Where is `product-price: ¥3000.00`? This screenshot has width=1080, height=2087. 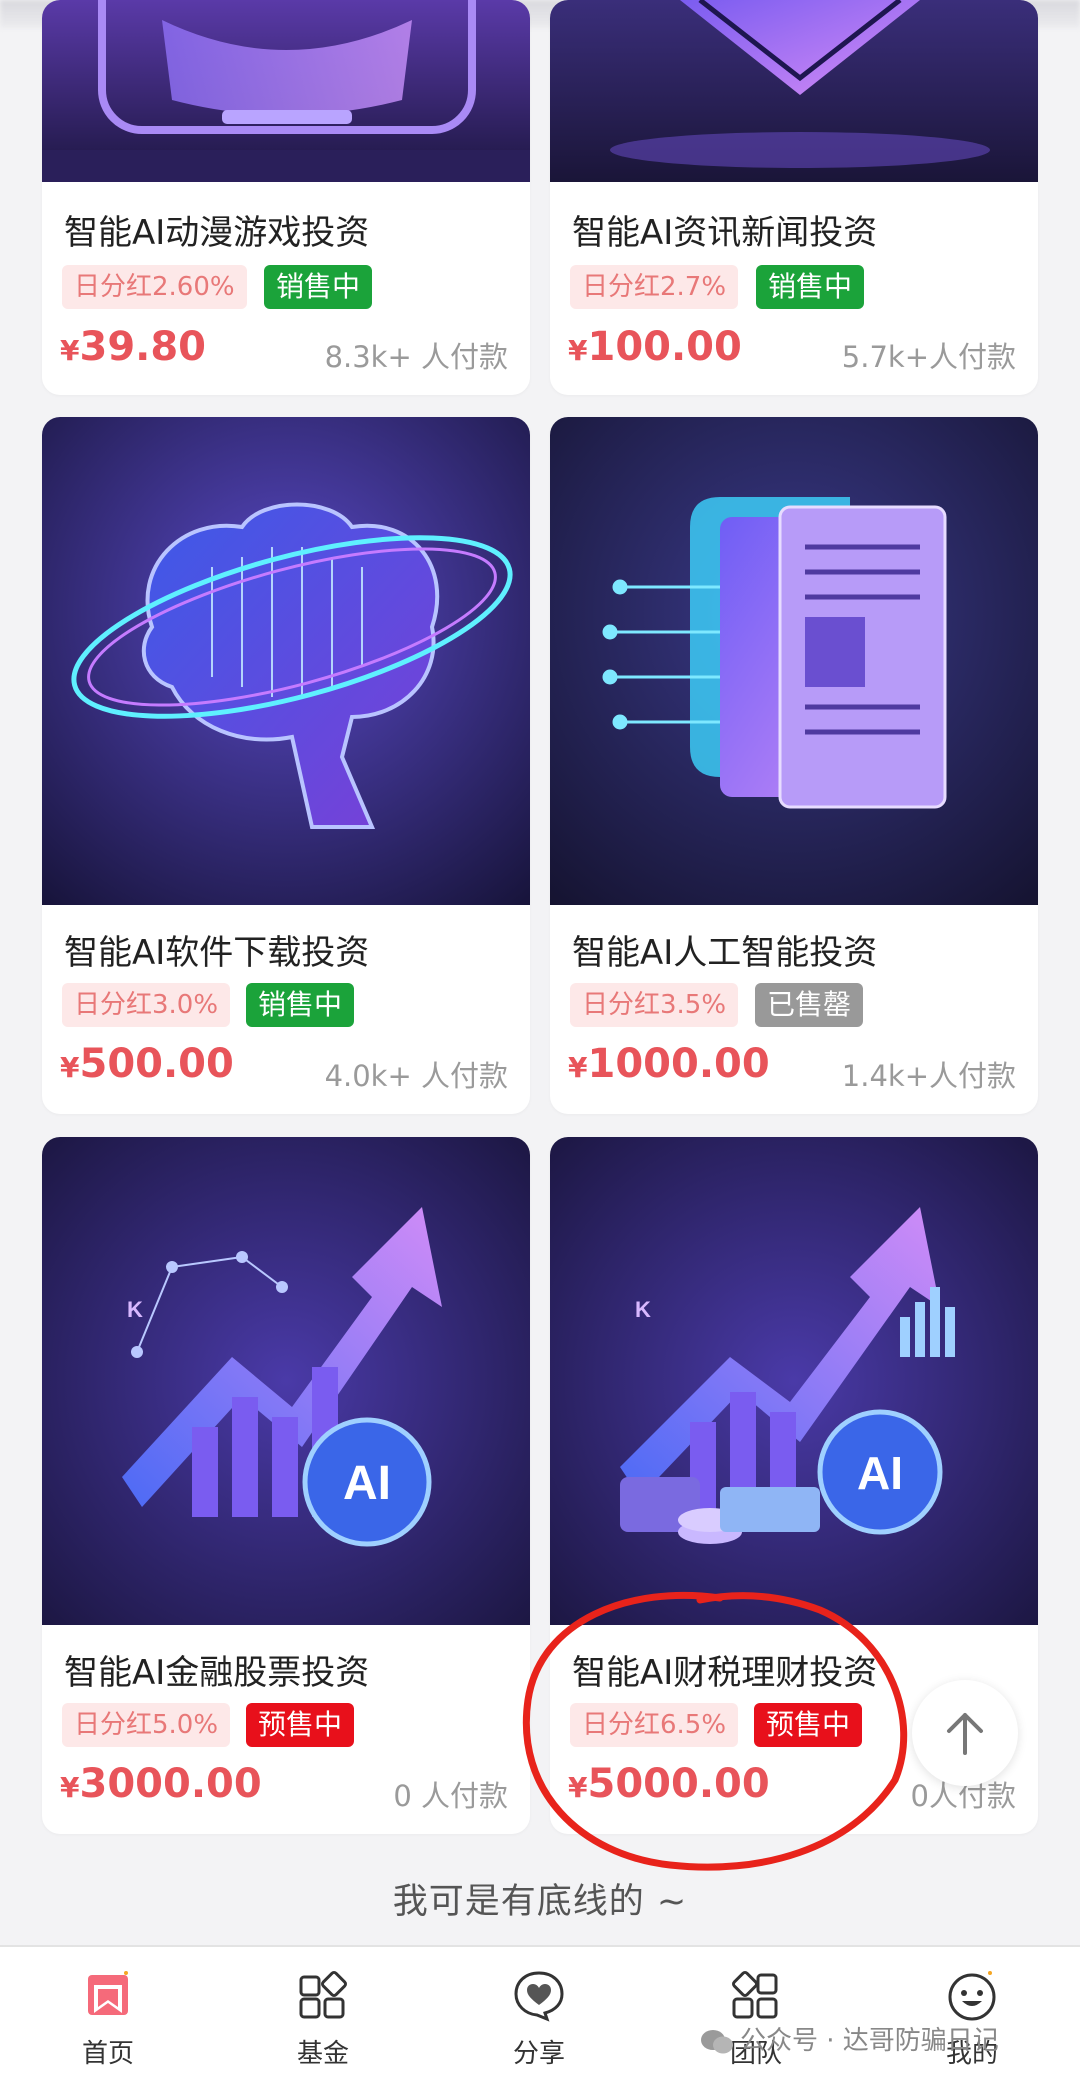 product-price: ¥3000.00 is located at coordinates (161, 1784).